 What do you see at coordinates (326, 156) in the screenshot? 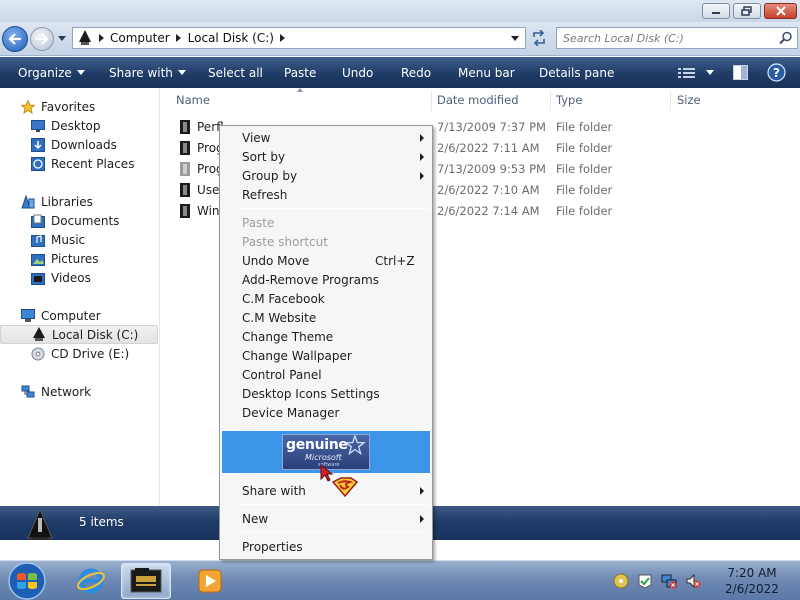
I see `menu-item-sort-by: Sort by` at bounding box center [326, 156].